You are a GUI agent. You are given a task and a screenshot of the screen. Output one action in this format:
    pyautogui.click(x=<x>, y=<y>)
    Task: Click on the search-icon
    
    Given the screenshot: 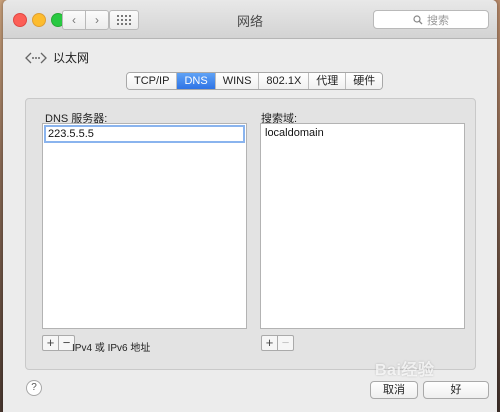 What is the action you would take?
    pyautogui.click(x=418, y=19)
    